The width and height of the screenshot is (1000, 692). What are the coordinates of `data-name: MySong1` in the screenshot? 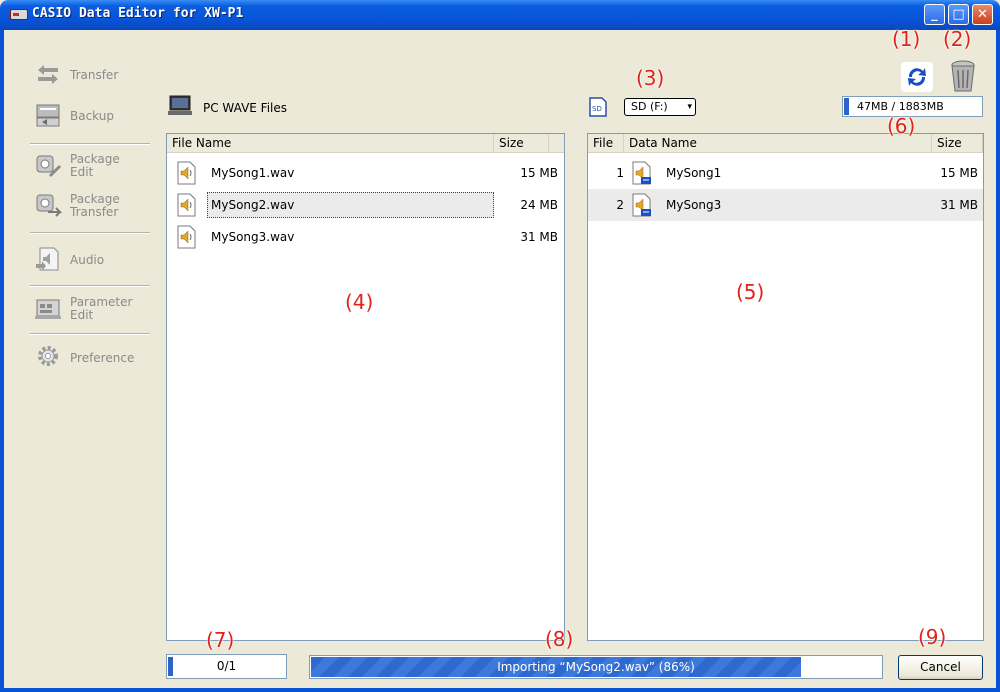 It's located at (694, 173).